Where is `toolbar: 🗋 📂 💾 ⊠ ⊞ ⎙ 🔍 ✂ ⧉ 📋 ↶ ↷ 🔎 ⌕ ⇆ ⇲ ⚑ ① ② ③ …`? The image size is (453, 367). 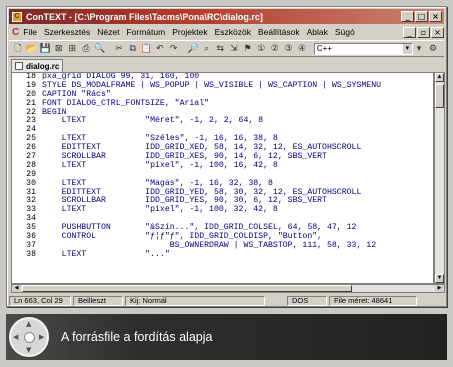
toolbar: 🗋 📂 💾 ⊠ ⊞ ⎙ 🔍 ✂ ⧉ 📋 ↶ ↷ 🔎 ⌕ ⇆ ⇲ ⚑ ① ② ③ … is located at coordinates (226, 48).